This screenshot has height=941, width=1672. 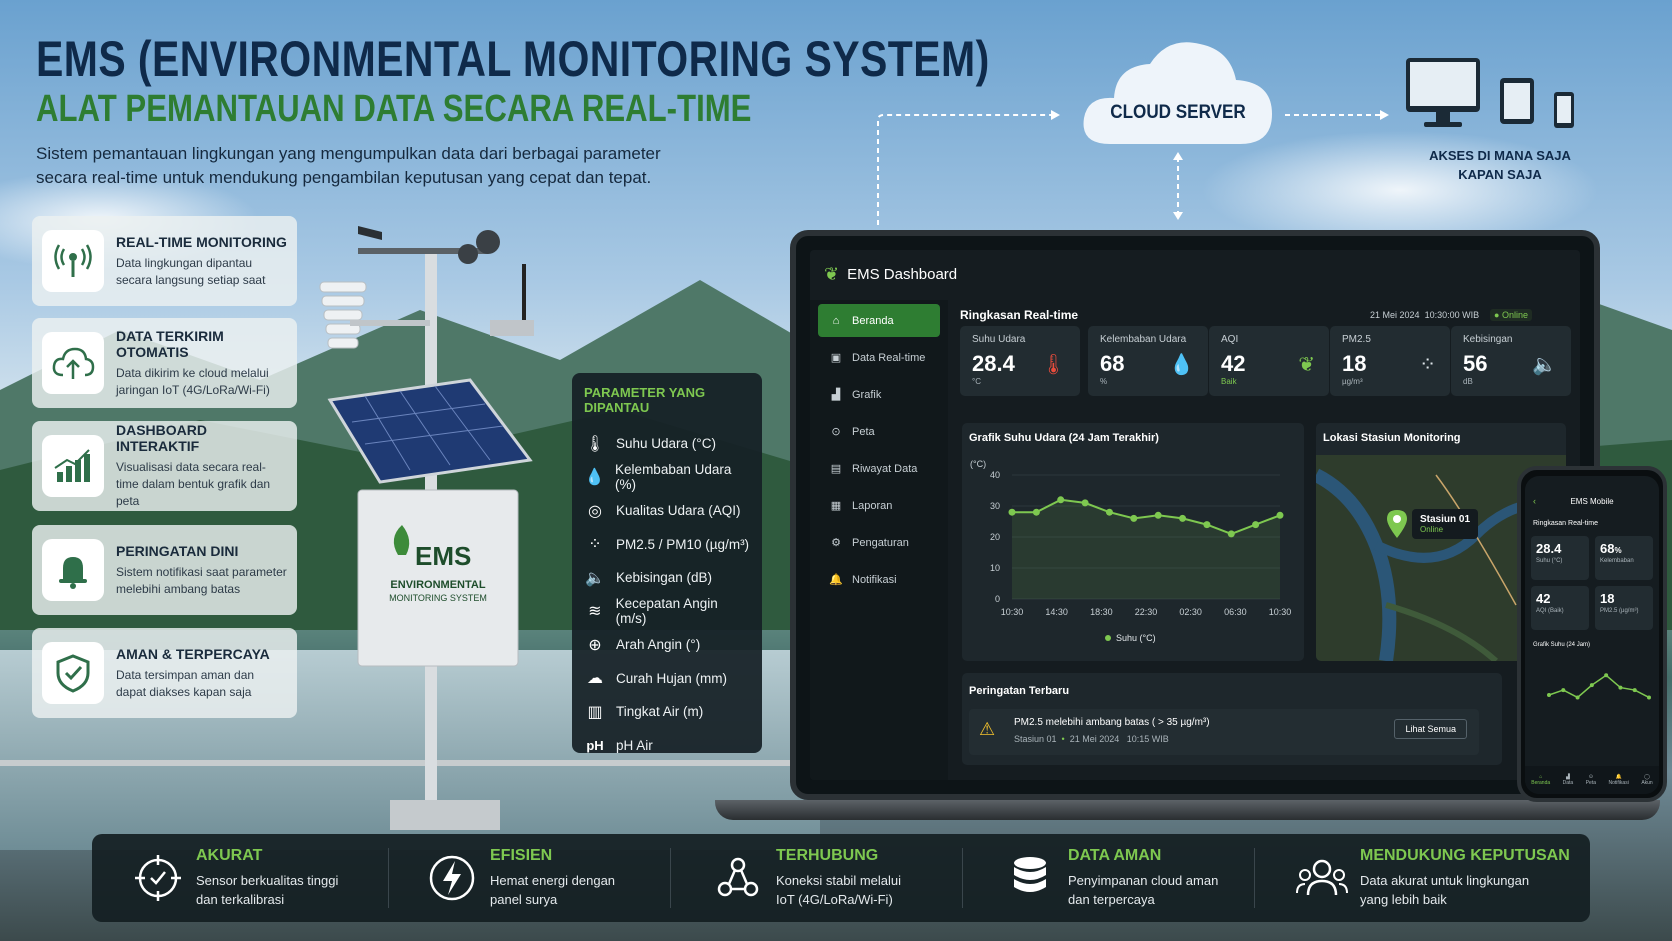 I want to click on chart-title: Grafik Suhu Udara (24 Jam Terakhir), so click(x=1064, y=438).